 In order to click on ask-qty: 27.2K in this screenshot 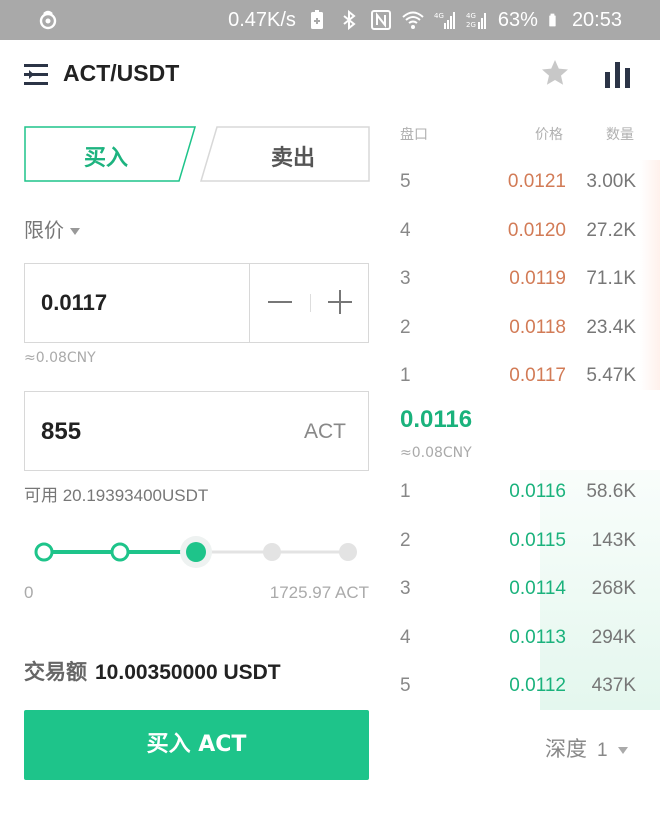, I will do `click(611, 230)`.